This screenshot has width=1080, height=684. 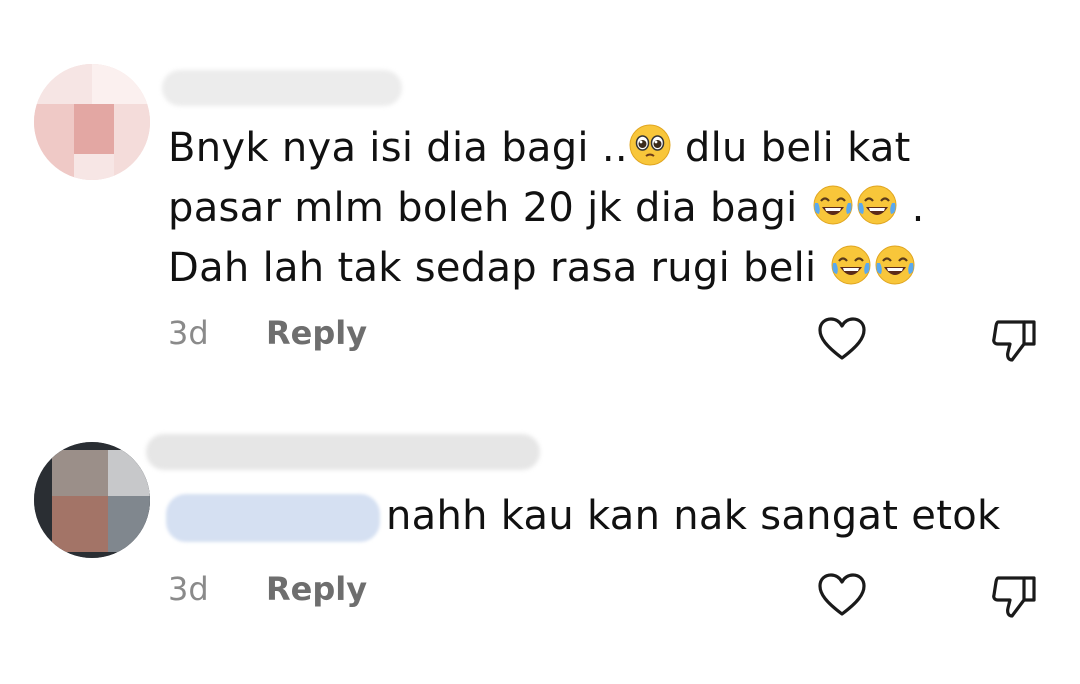 What do you see at coordinates (918, 208) in the screenshot?
I see `comment-line-2-tail: .` at bounding box center [918, 208].